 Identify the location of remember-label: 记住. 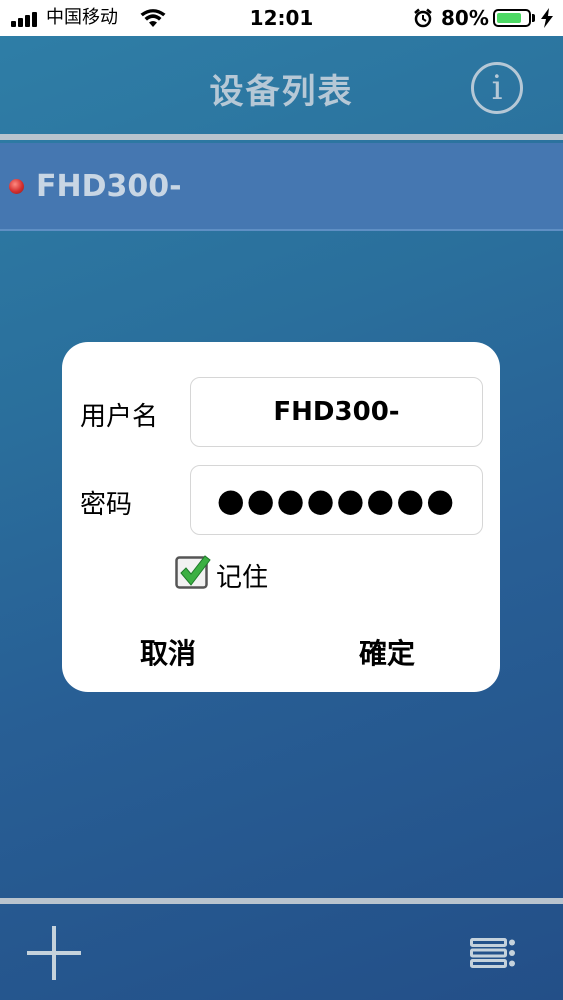
(242, 578).